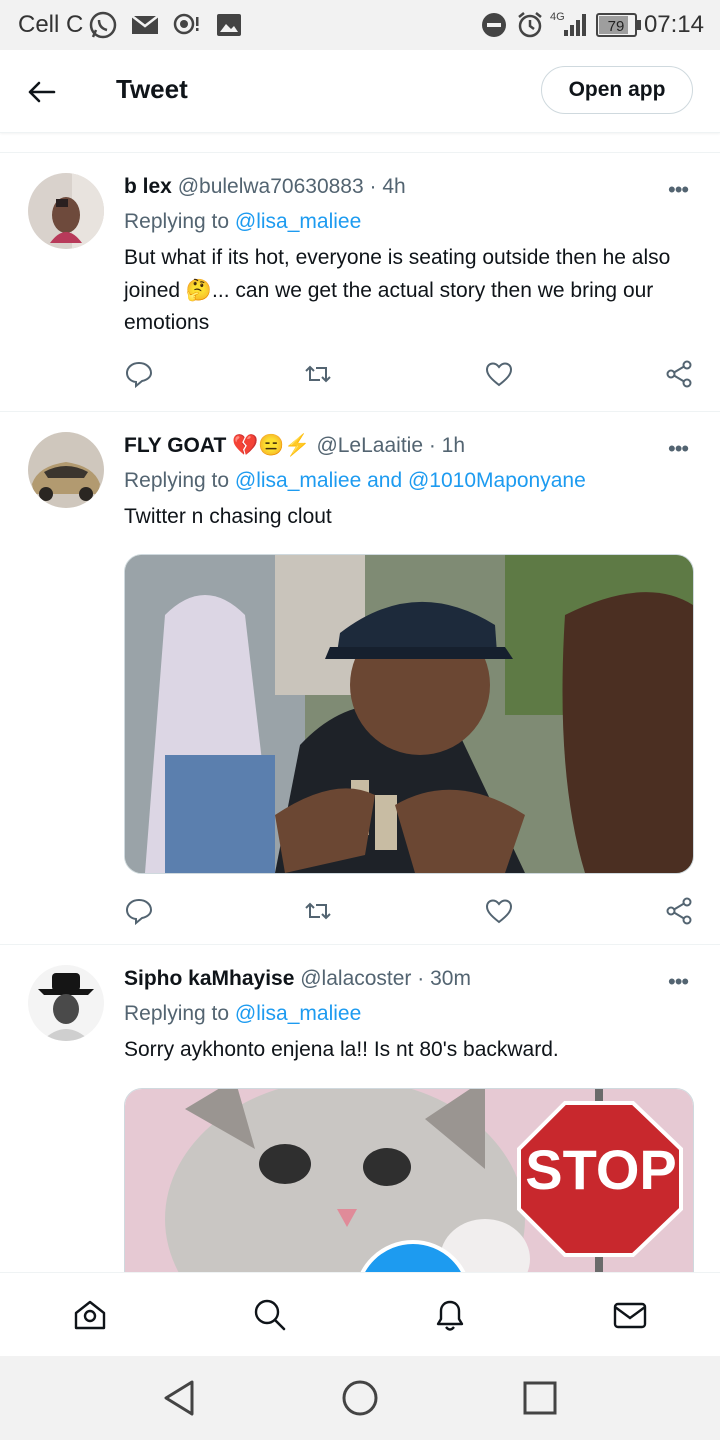  What do you see at coordinates (360, 1314) in the screenshot?
I see `bottom-navigation` at bounding box center [360, 1314].